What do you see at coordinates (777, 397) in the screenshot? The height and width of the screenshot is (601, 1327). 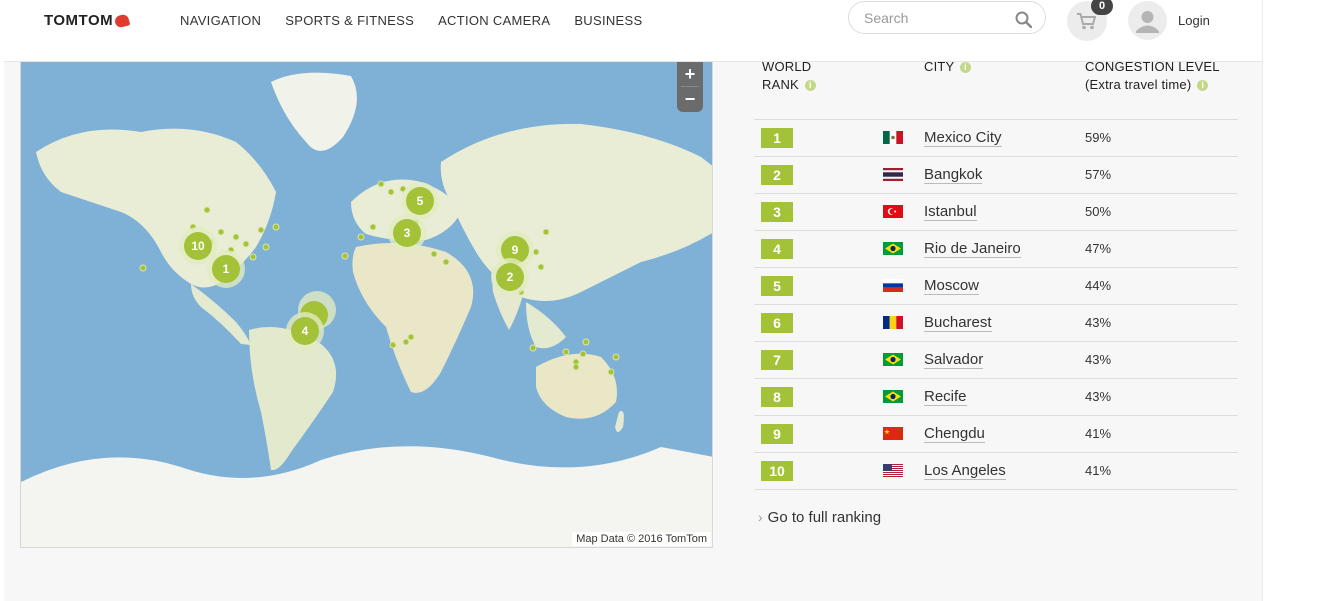 I see `rank-badge: 8` at bounding box center [777, 397].